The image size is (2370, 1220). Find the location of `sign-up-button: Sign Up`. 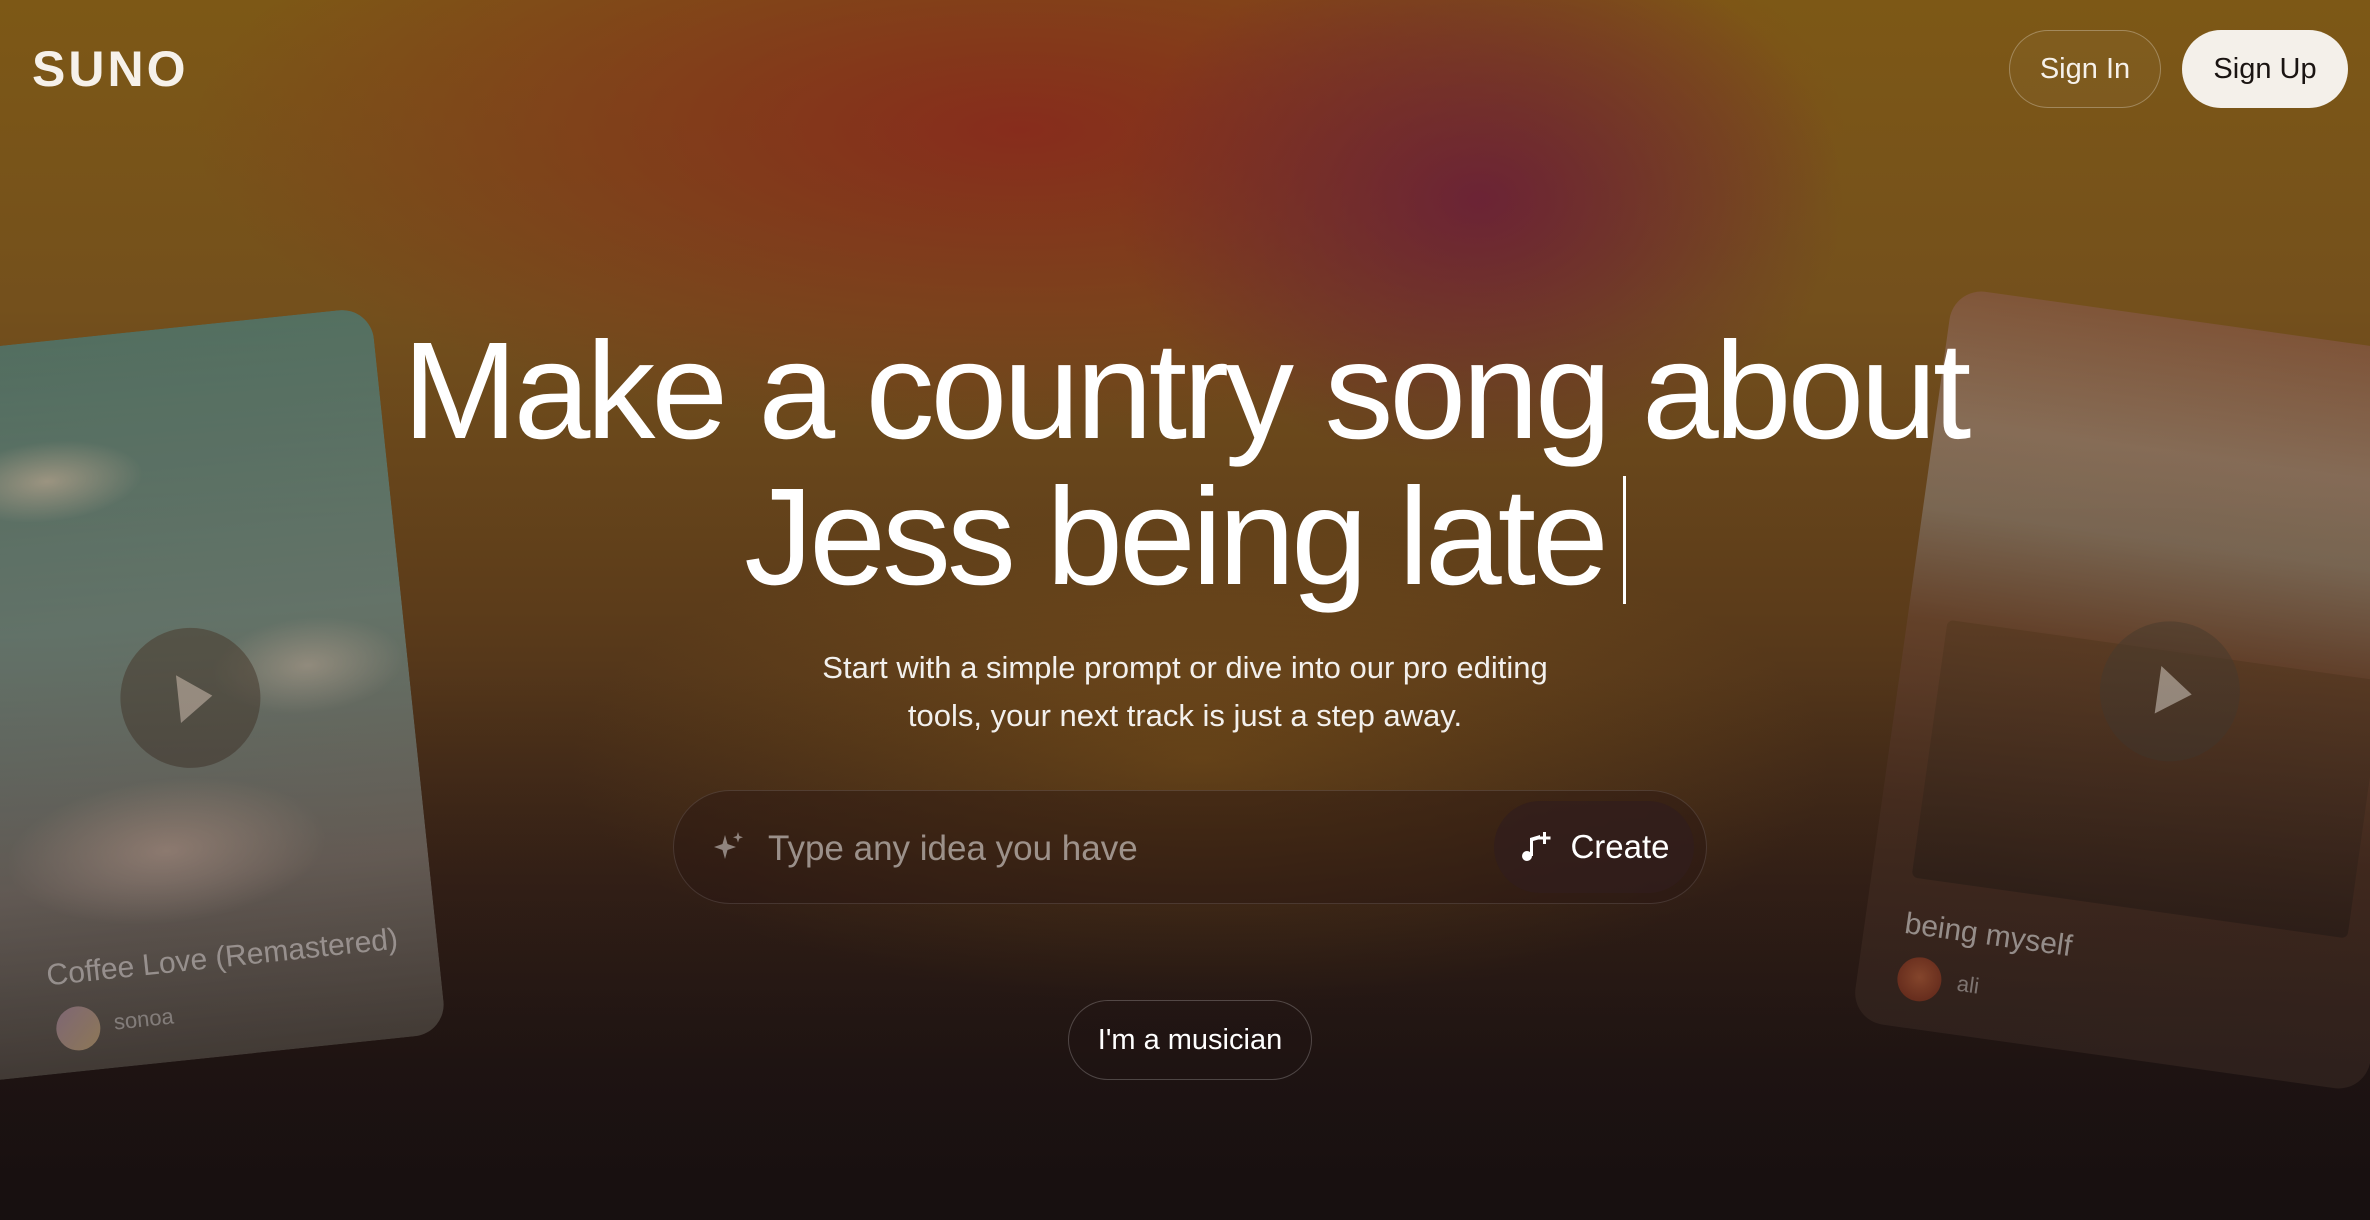

sign-up-button: Sign Up is located at coordinates (2265, 69).